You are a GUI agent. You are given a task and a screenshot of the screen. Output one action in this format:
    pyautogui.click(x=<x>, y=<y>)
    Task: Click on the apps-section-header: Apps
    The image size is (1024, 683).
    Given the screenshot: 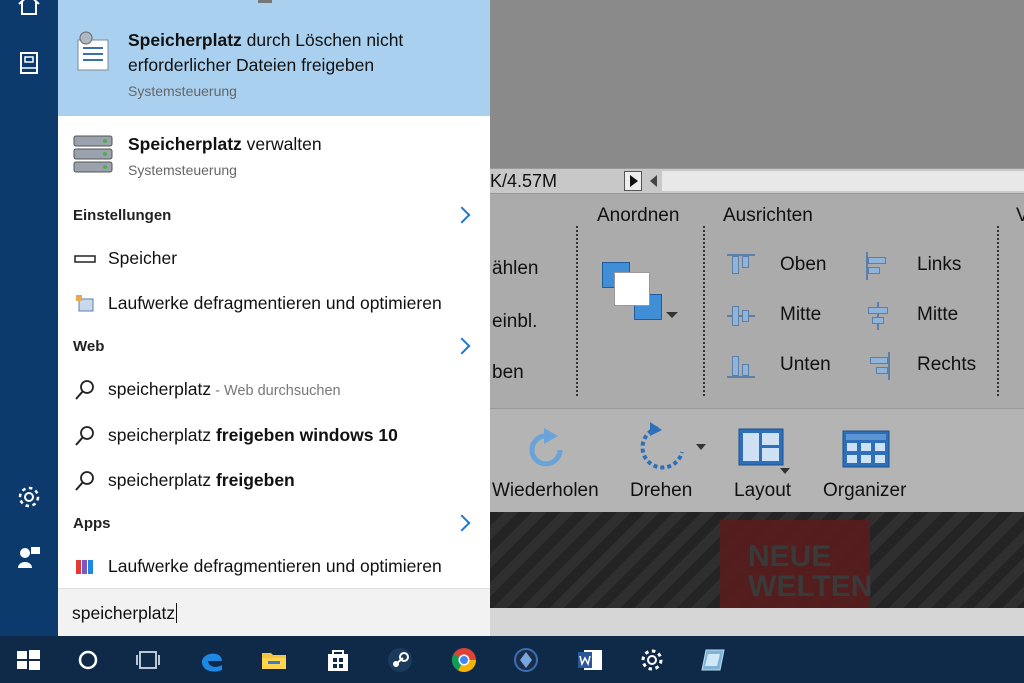 What is the action you would take?
    pyautogui.click(x=92, y=523)
    